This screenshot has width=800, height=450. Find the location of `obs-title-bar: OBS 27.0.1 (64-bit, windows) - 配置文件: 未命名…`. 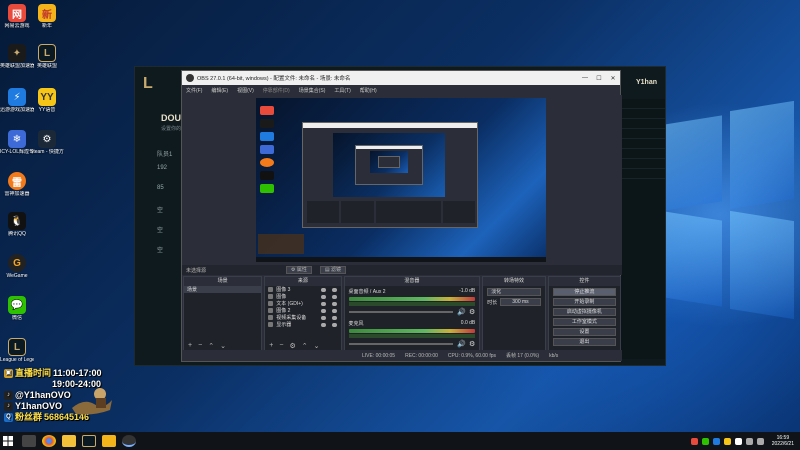

obs-title-bar: OBS 27.0.1 (64-bit, windows) - 配置文件: 未命名… is located at coordinates (401, 78).